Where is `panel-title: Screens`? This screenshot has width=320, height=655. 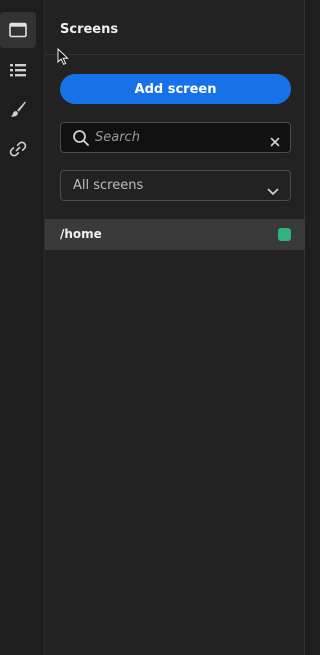 panel-title: Screens is located at coordinates (89, 29).